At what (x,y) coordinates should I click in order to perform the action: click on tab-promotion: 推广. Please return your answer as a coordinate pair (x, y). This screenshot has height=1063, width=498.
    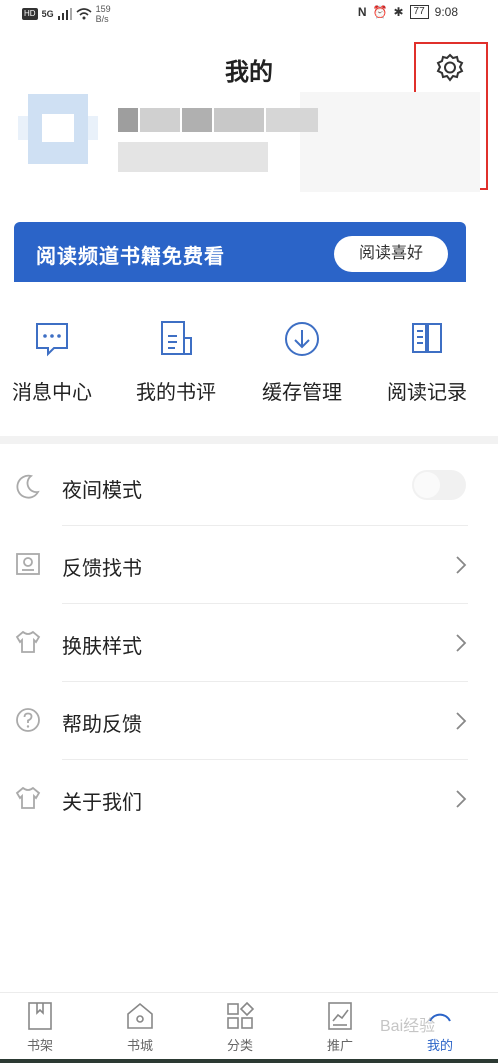
    Looking at the image, I should click on (340, 1027).